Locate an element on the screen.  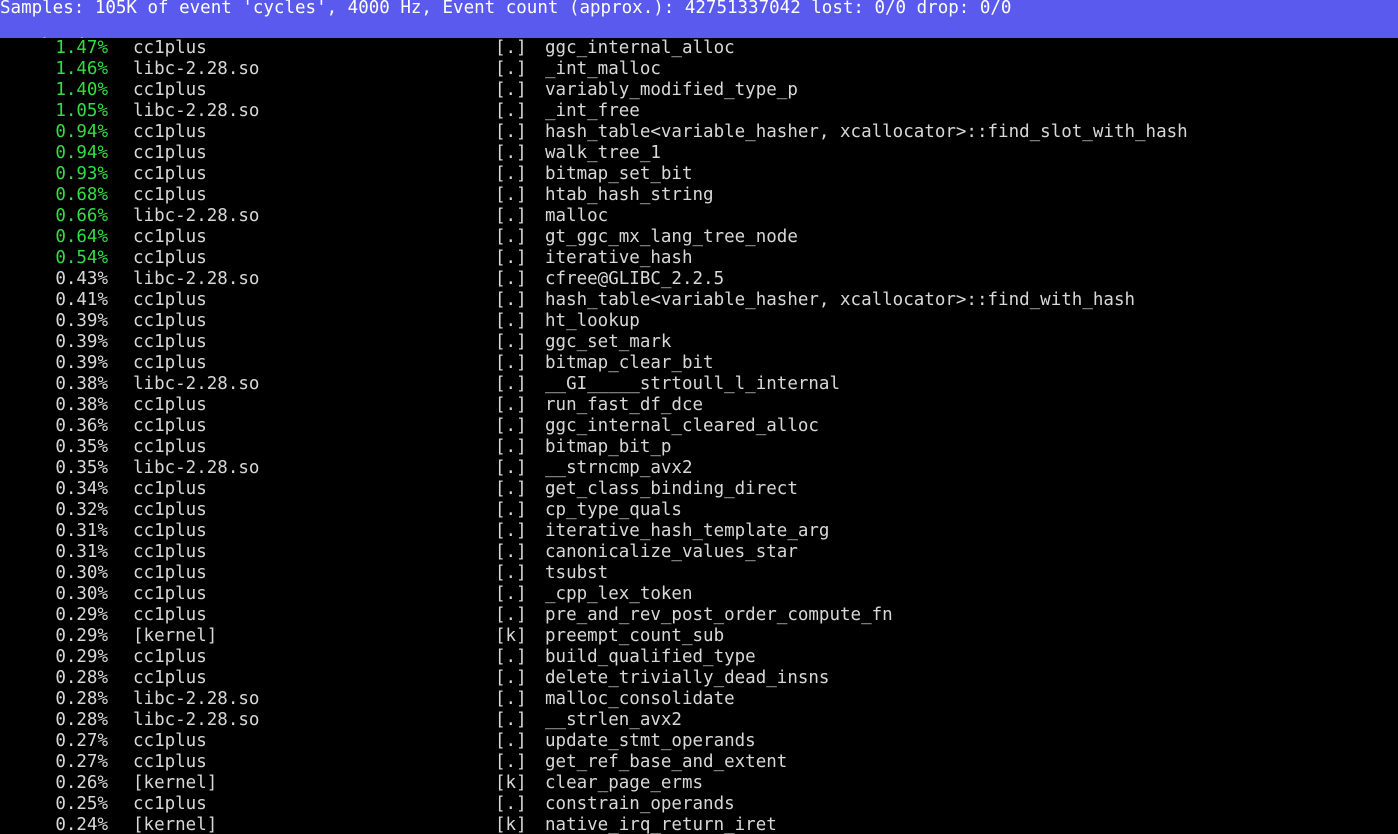
symbol-name: ggc_internal_cleared_alloc is located at coordinates (682, 426).